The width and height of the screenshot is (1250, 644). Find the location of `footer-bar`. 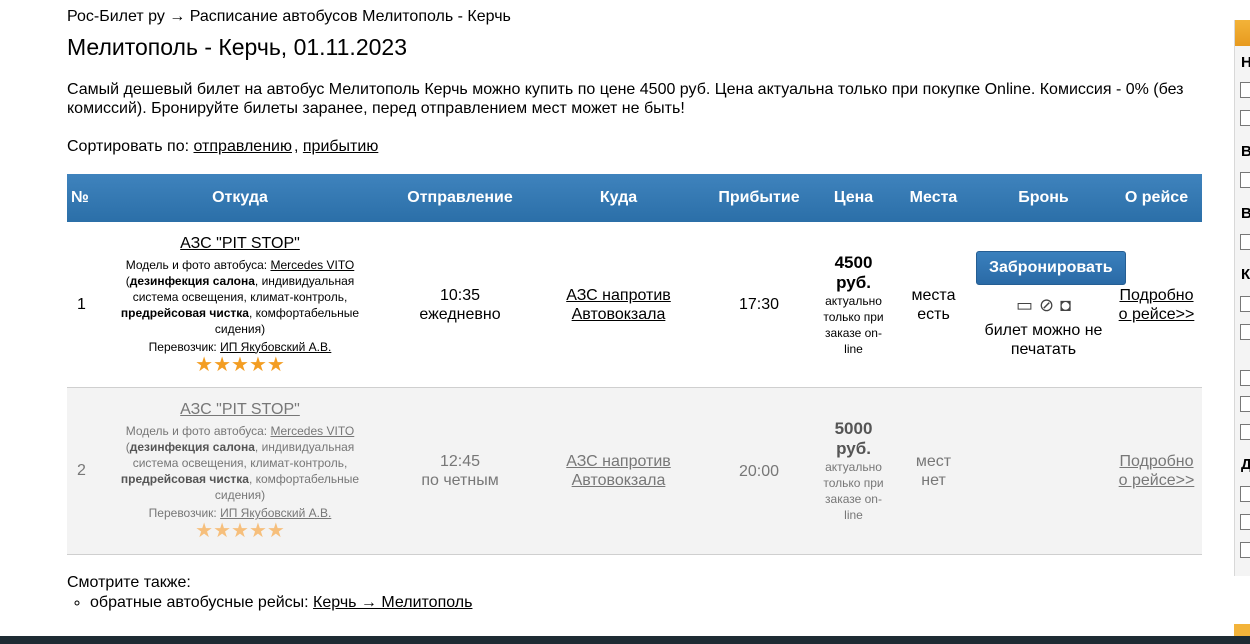

footer-bar is located at coordinates (625, 640).